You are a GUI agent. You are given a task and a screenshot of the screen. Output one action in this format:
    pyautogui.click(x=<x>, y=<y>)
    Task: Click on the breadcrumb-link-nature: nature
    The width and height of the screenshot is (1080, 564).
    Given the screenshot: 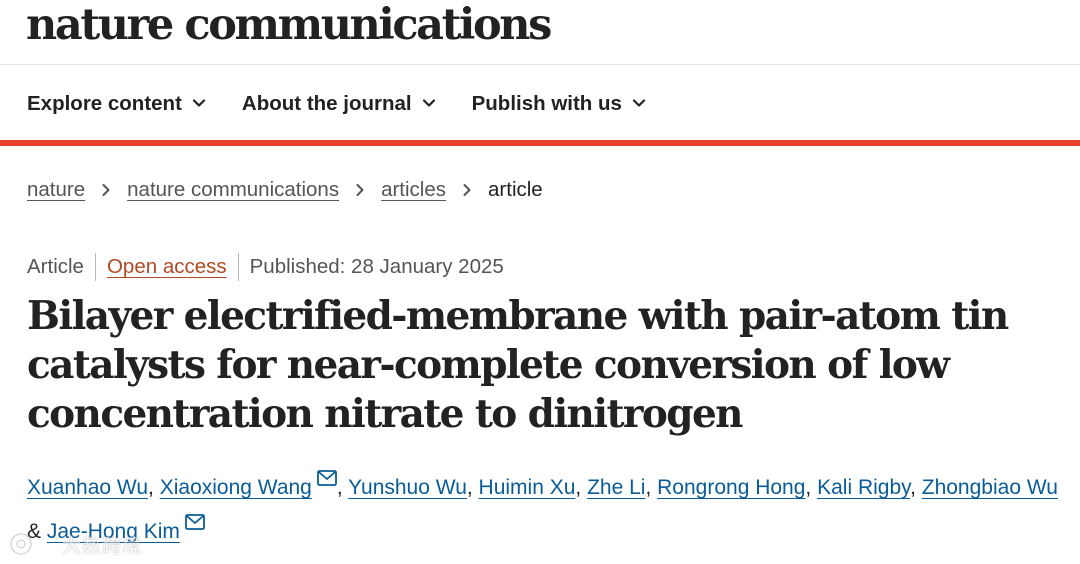 What is the action you would take?
    pyautogui.click(x=56, y=190)
    